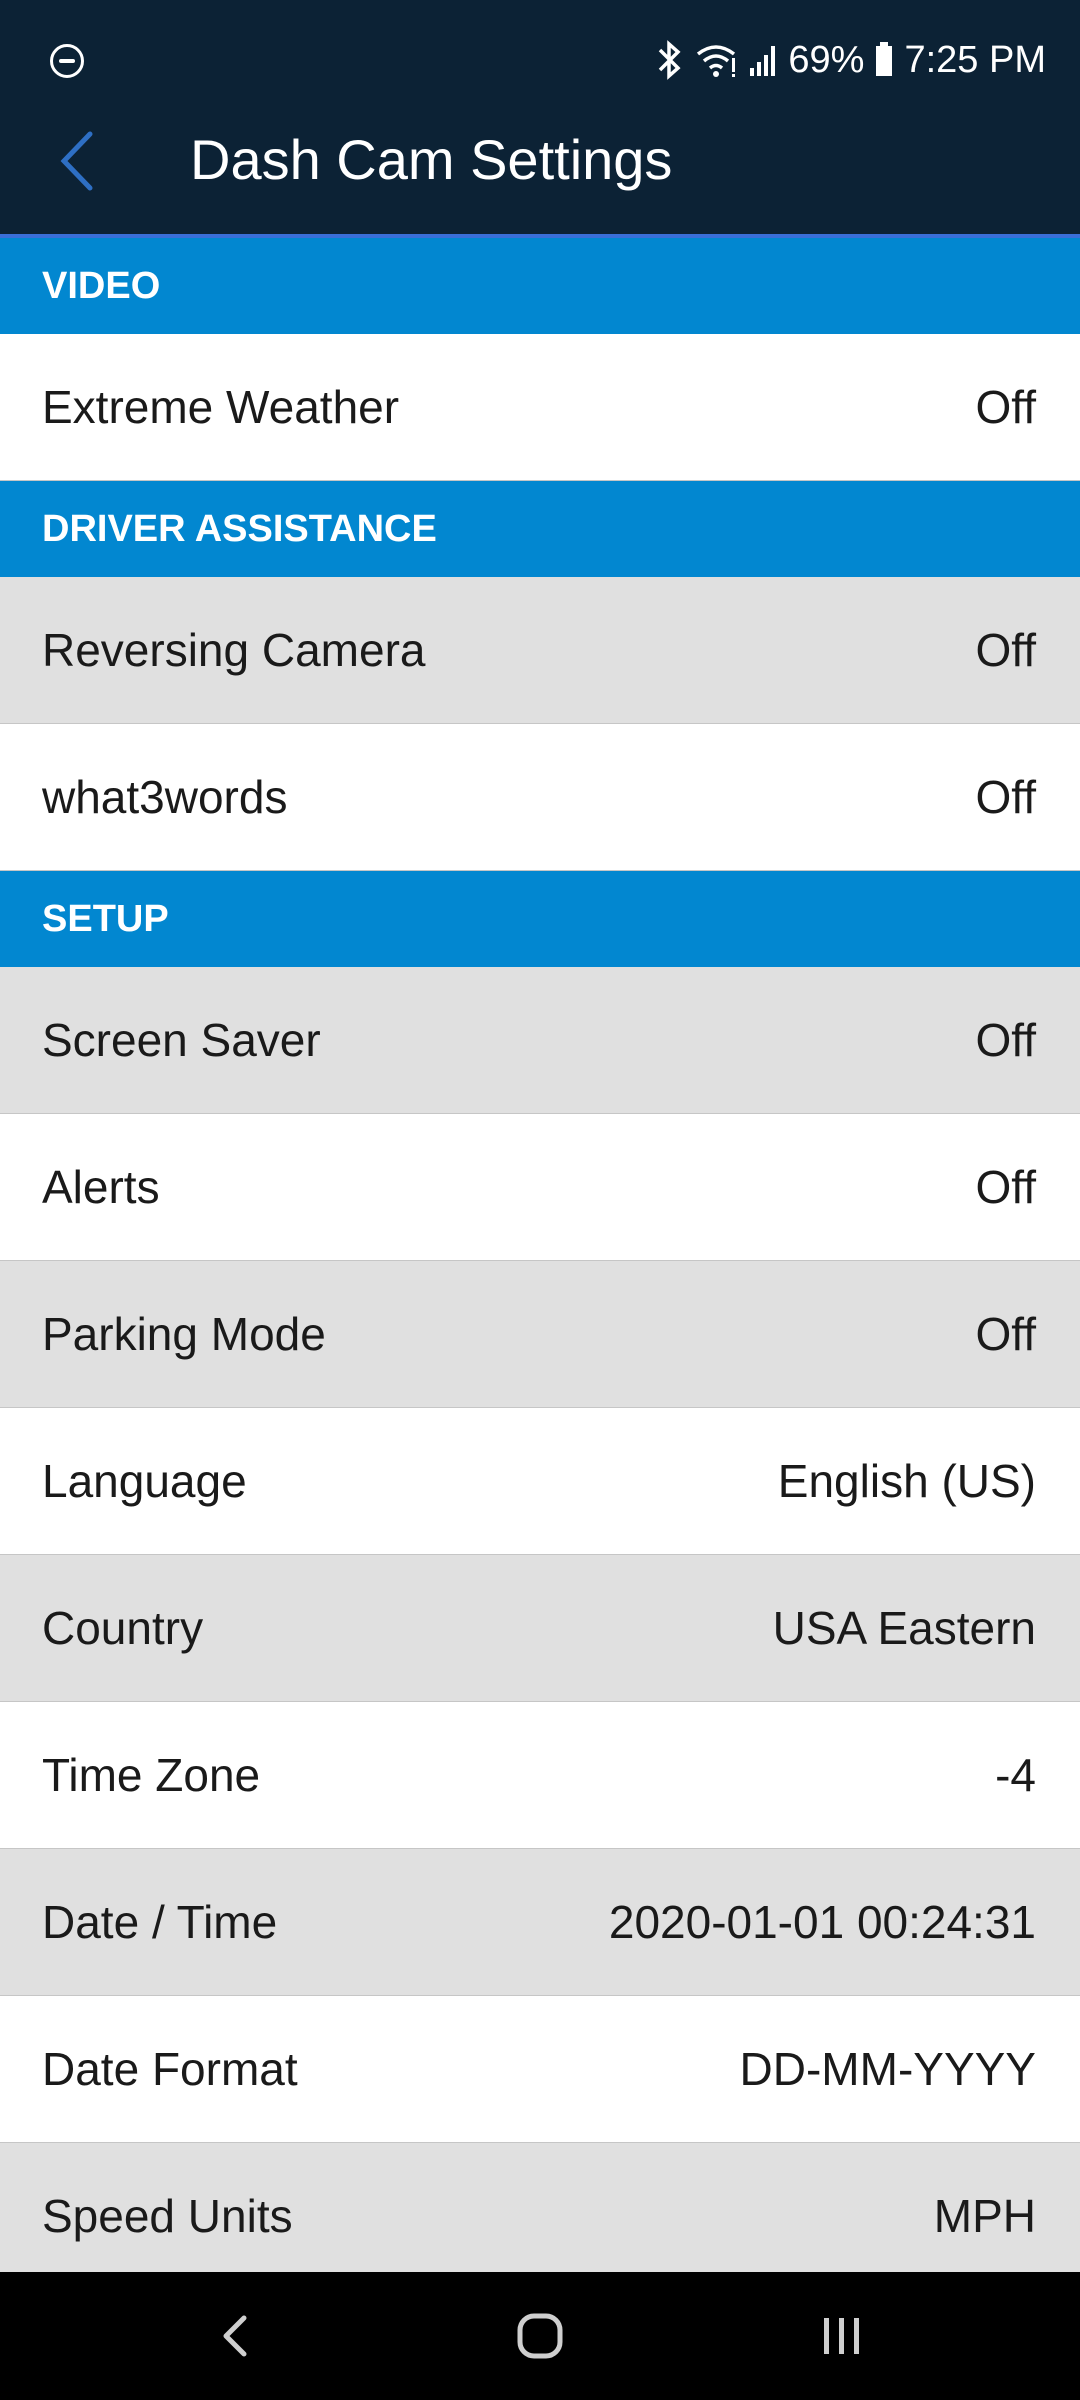 Image resolution: width=1080 pixels, height=2400 pixels. Describe the element at coordinates (906, 1481) in the screenshot. I see `setting-value: English (US)` at that location.